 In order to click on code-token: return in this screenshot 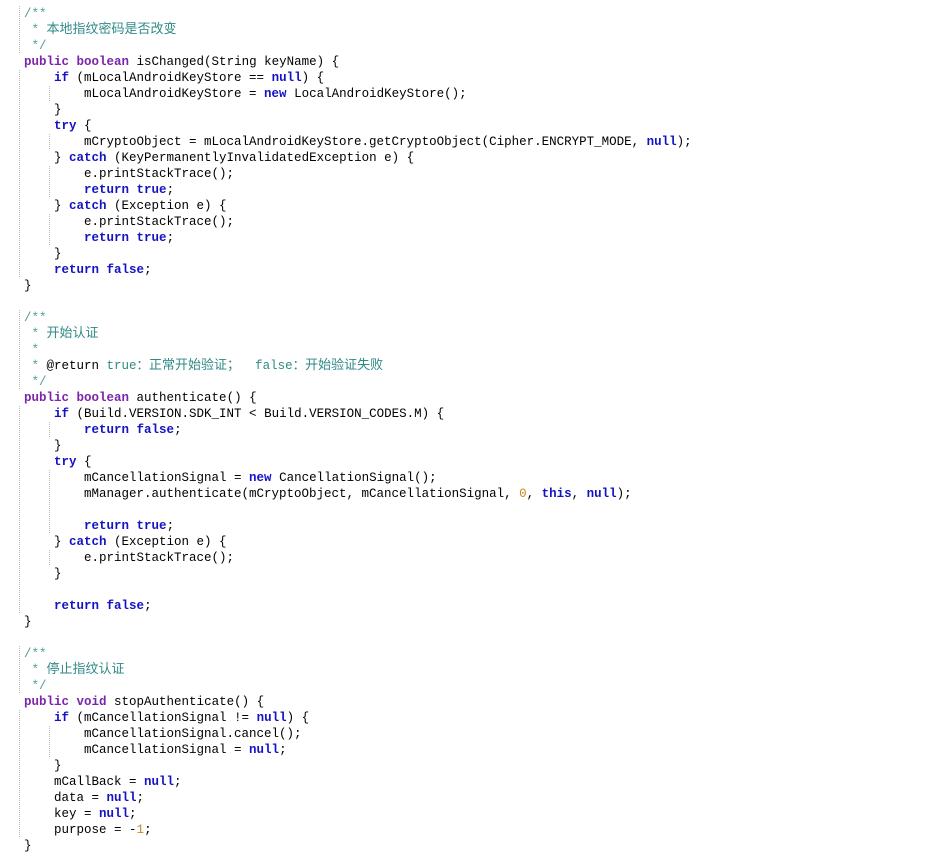, I will do `click(77, 270)`.